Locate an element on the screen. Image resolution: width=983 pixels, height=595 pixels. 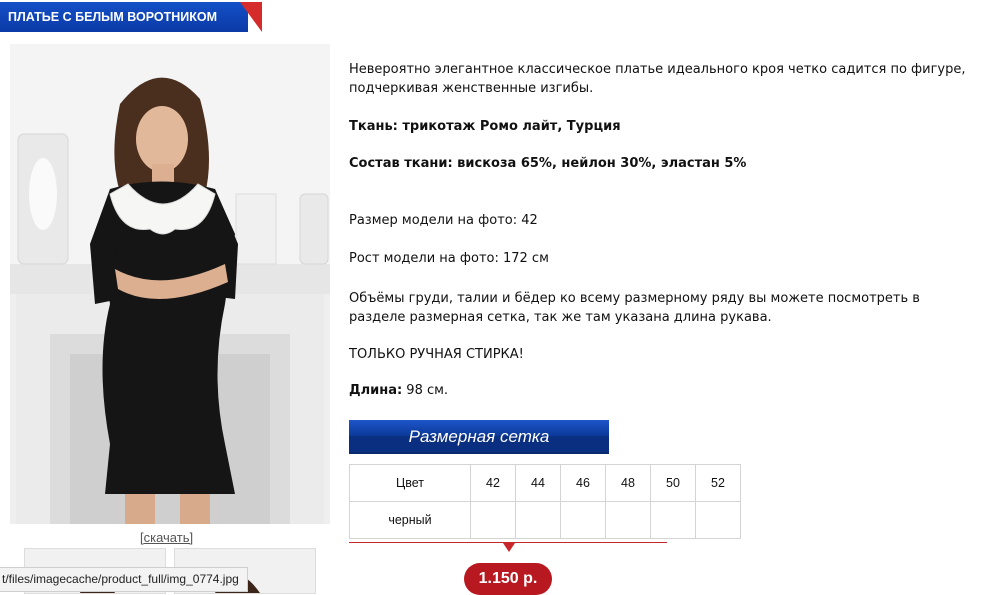
table-header-row: Цвет 42 44 46 48 50 52 is located at coordinates (545, 483).